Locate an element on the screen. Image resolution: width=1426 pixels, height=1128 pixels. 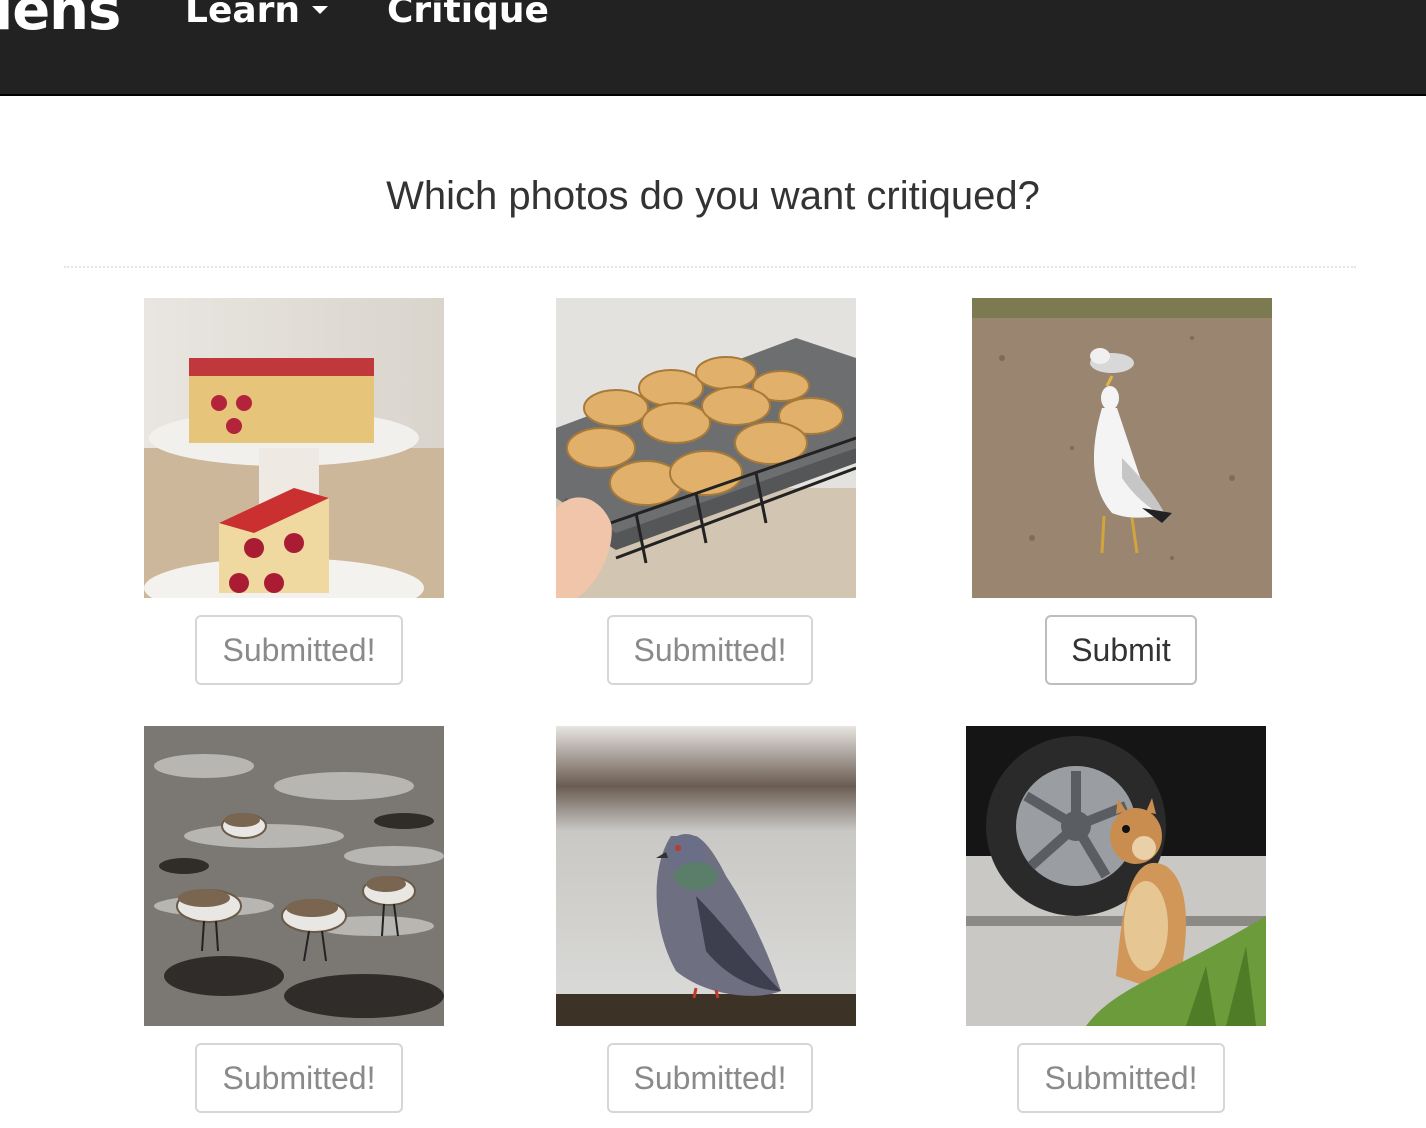
caret-down-icon is located at coordinates (320, 10).